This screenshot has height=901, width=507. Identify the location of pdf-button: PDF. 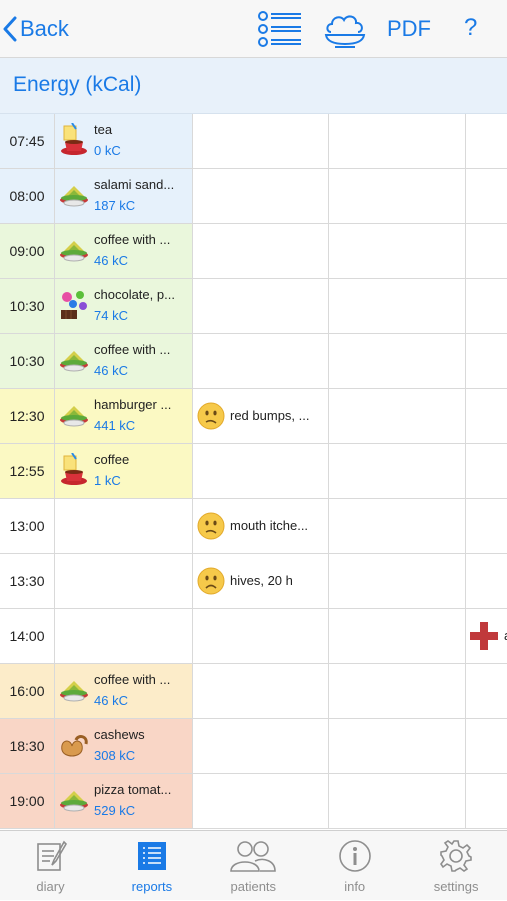
(409, 29).